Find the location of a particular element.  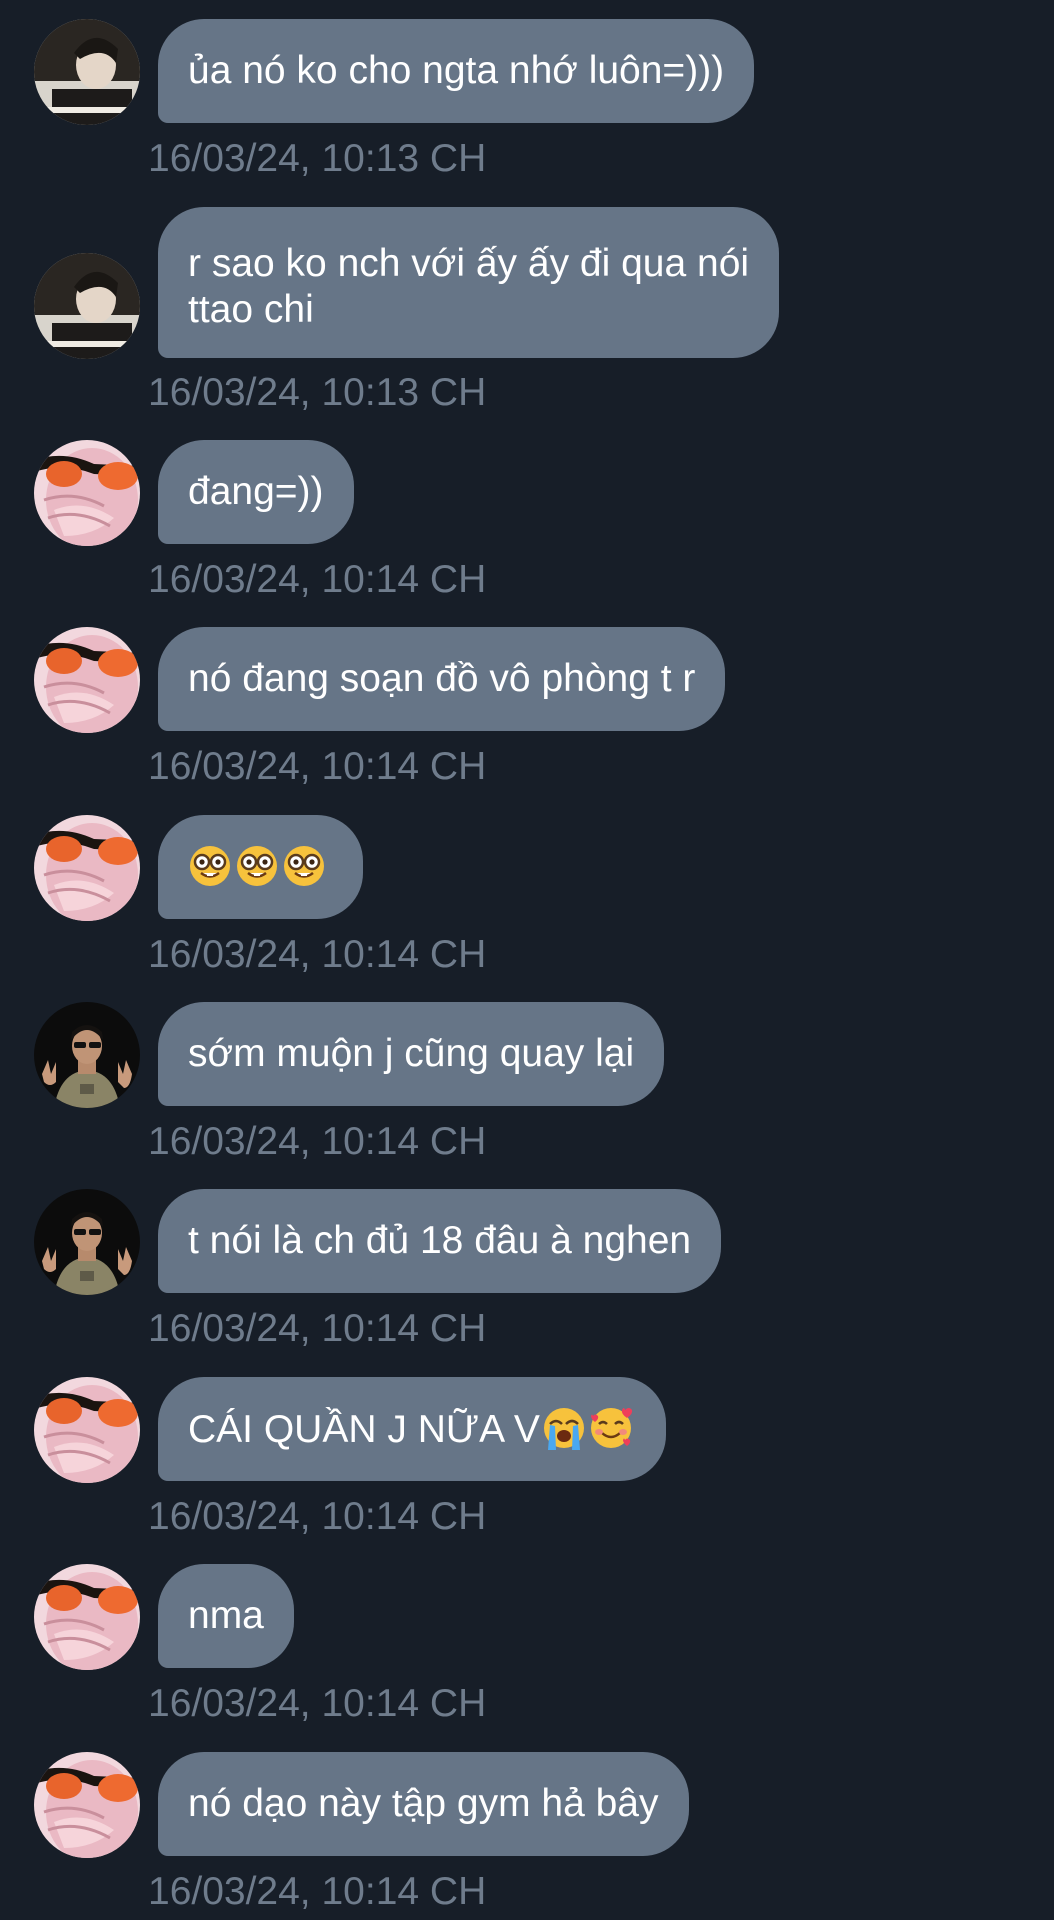

message-bubble: CÁI QUẦN J NỮA V is located at coordinates (412, 1429).